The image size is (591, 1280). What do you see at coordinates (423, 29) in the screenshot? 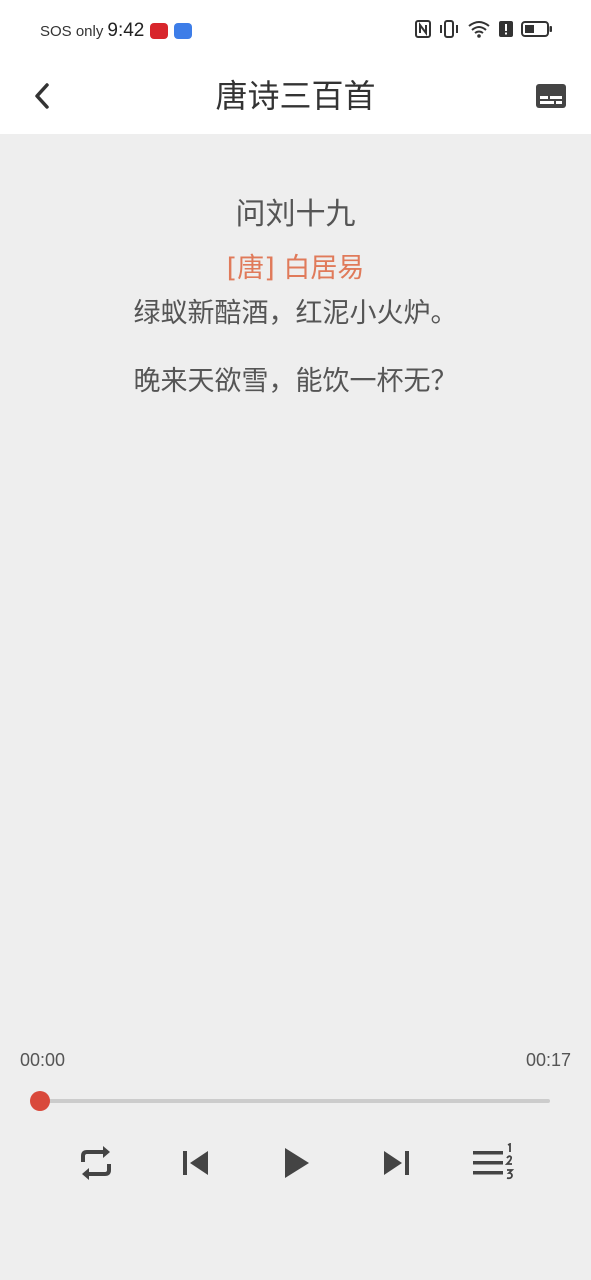
I see `nfc-icon` at bounding box center [423, 29].